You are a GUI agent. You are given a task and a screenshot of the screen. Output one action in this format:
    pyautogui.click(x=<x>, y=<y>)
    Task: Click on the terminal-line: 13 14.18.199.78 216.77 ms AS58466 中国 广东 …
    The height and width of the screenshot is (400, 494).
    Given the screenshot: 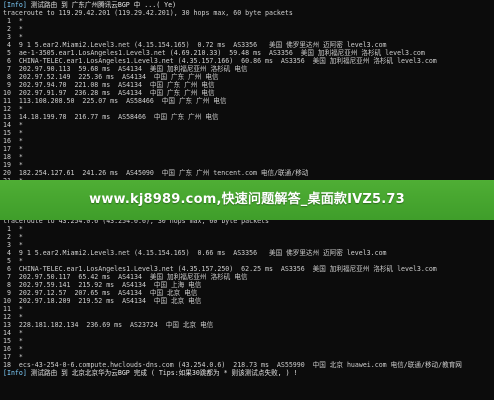 What is the action you would take?
    pyautogui.click(x=111, y=117)
    